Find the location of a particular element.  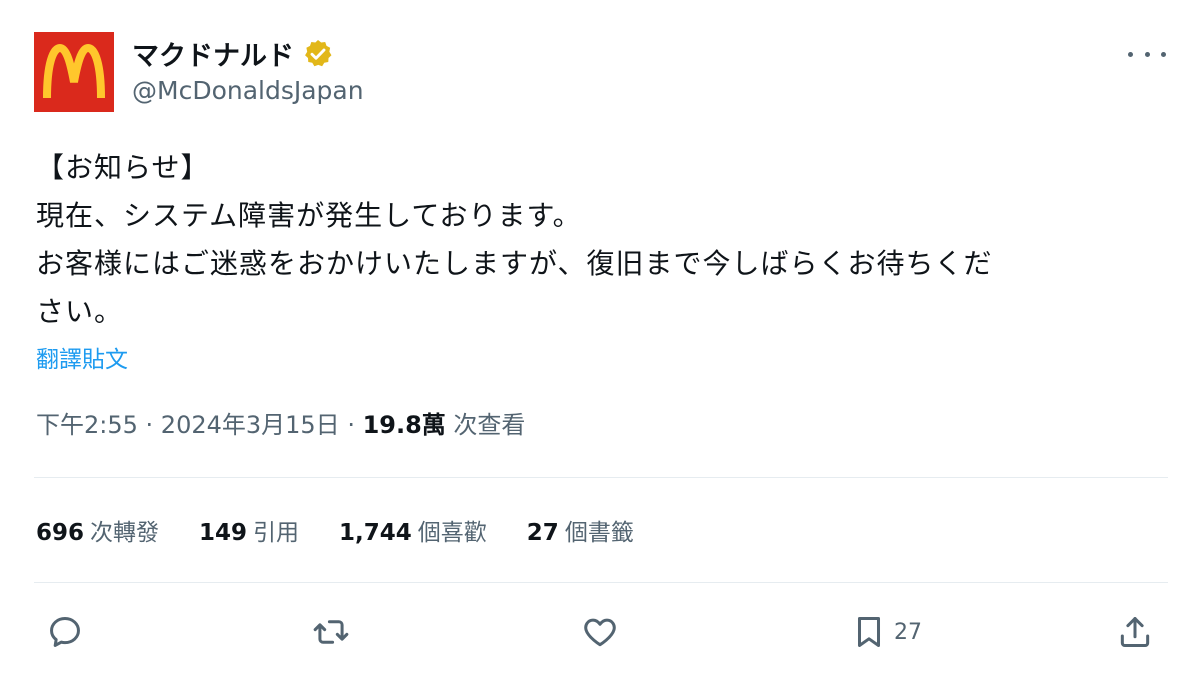

stat-count: 27 is located at coordinates (542, 533).